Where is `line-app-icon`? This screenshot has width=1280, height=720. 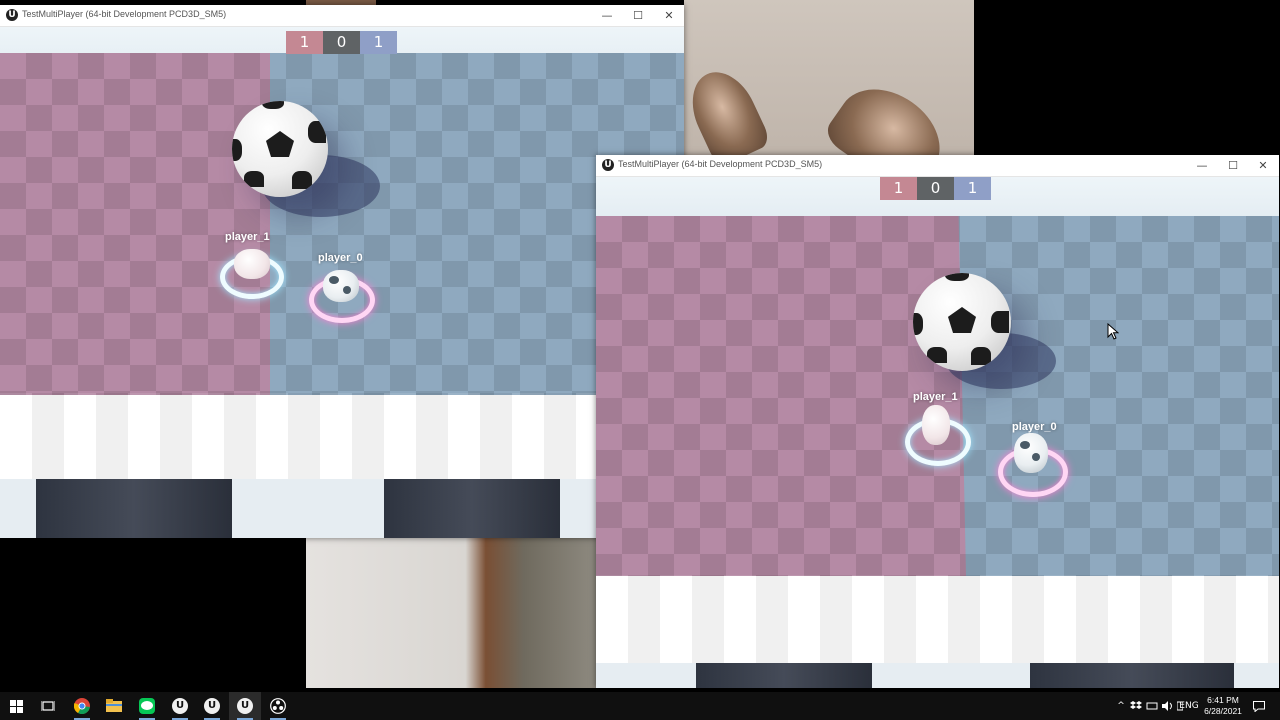
line-app-icon is located at coordinates (147, 706).